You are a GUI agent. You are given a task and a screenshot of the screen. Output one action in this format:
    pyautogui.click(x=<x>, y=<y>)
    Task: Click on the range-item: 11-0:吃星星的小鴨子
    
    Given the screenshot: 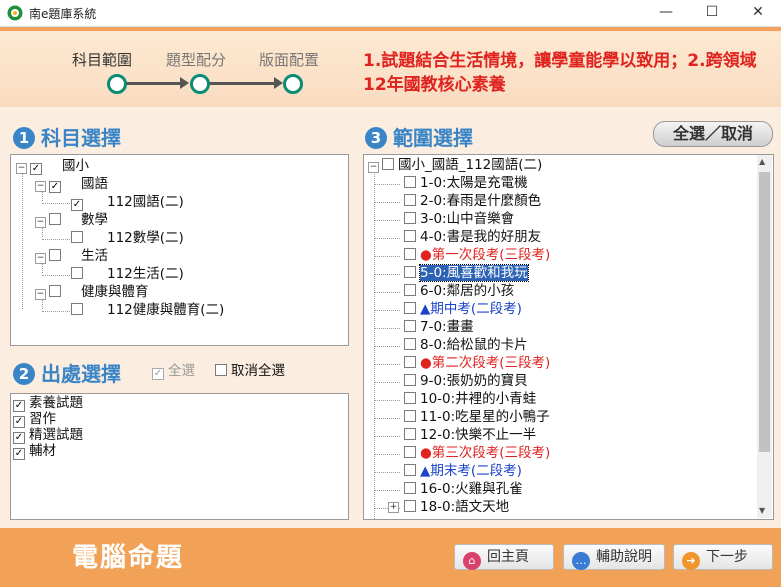 What is the action you would take?
    pyautogui.click(x=462, y=417)
    